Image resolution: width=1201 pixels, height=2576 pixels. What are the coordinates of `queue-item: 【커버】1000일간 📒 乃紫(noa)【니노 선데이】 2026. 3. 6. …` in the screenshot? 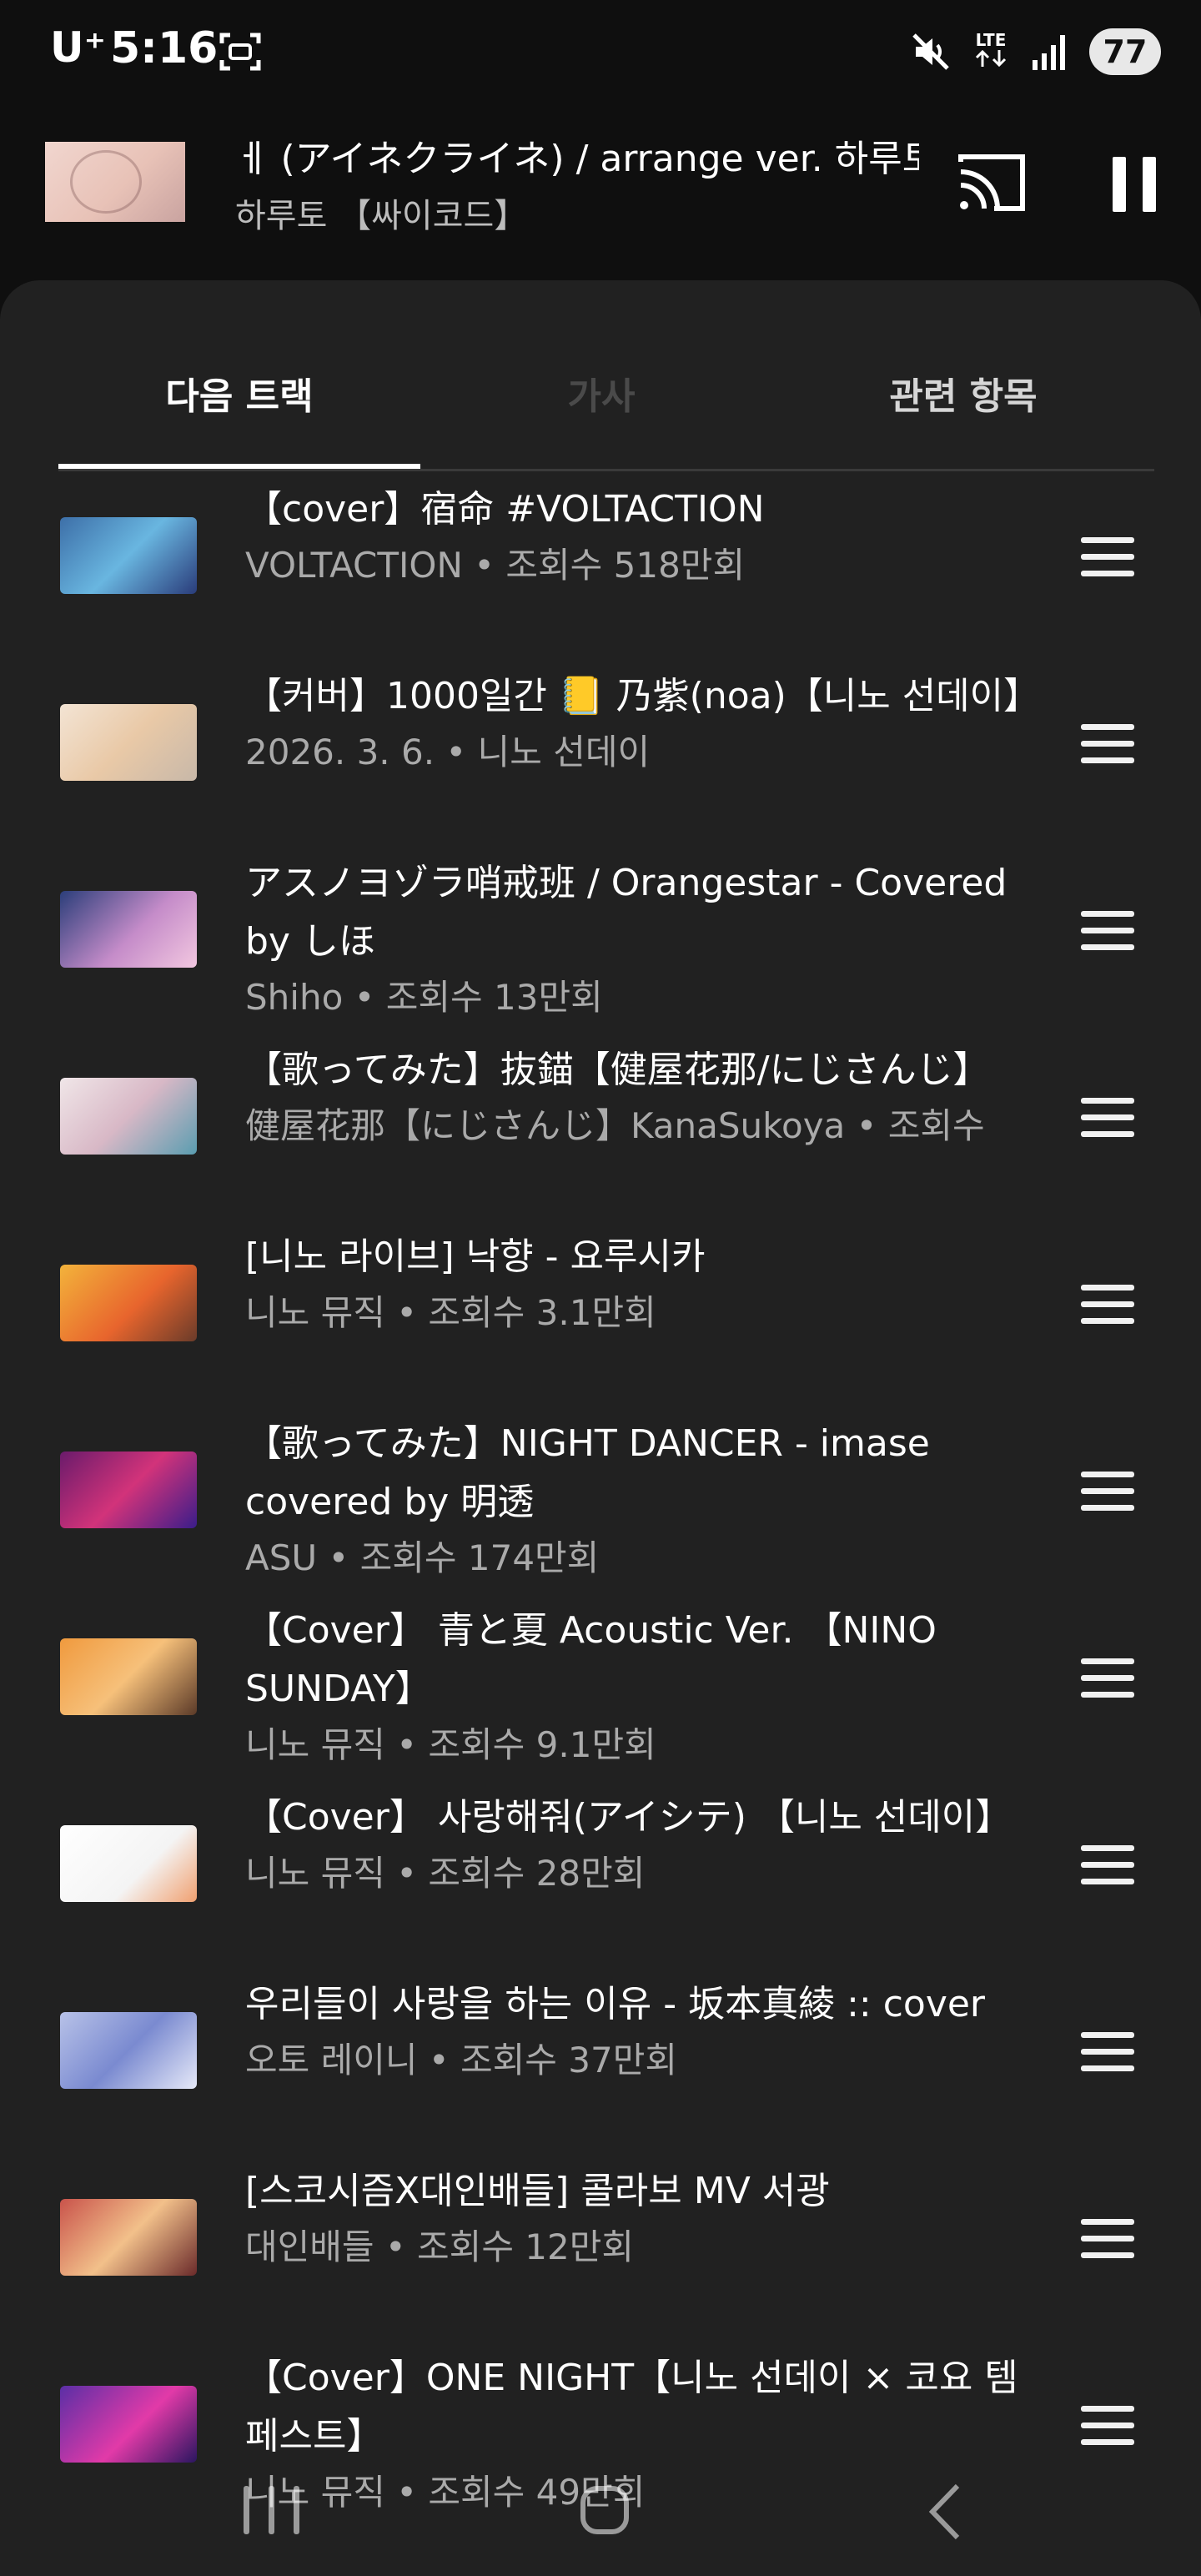 It's located at (601, 747).